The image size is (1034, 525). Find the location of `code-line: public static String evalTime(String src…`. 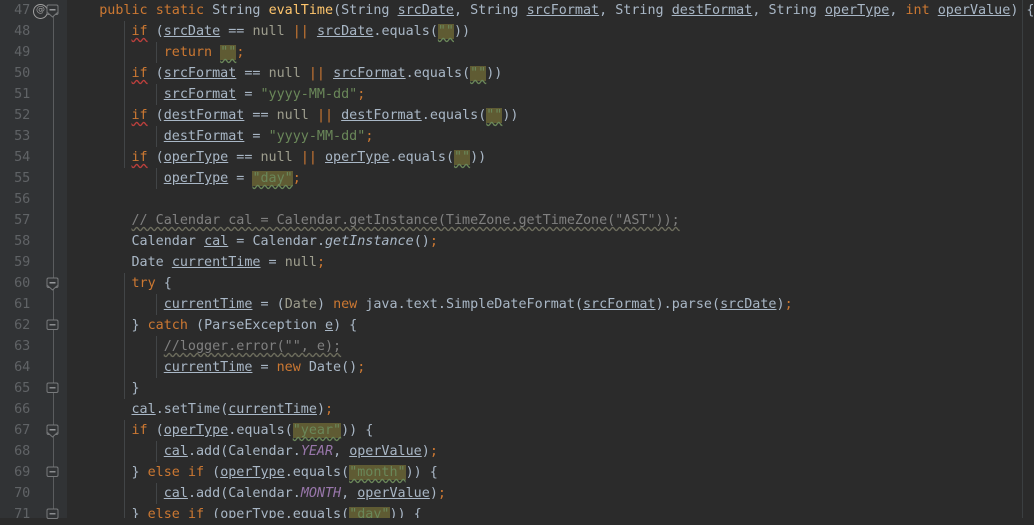

code-line: public static String evalTime(String src… is located at coordinates (550, 10).